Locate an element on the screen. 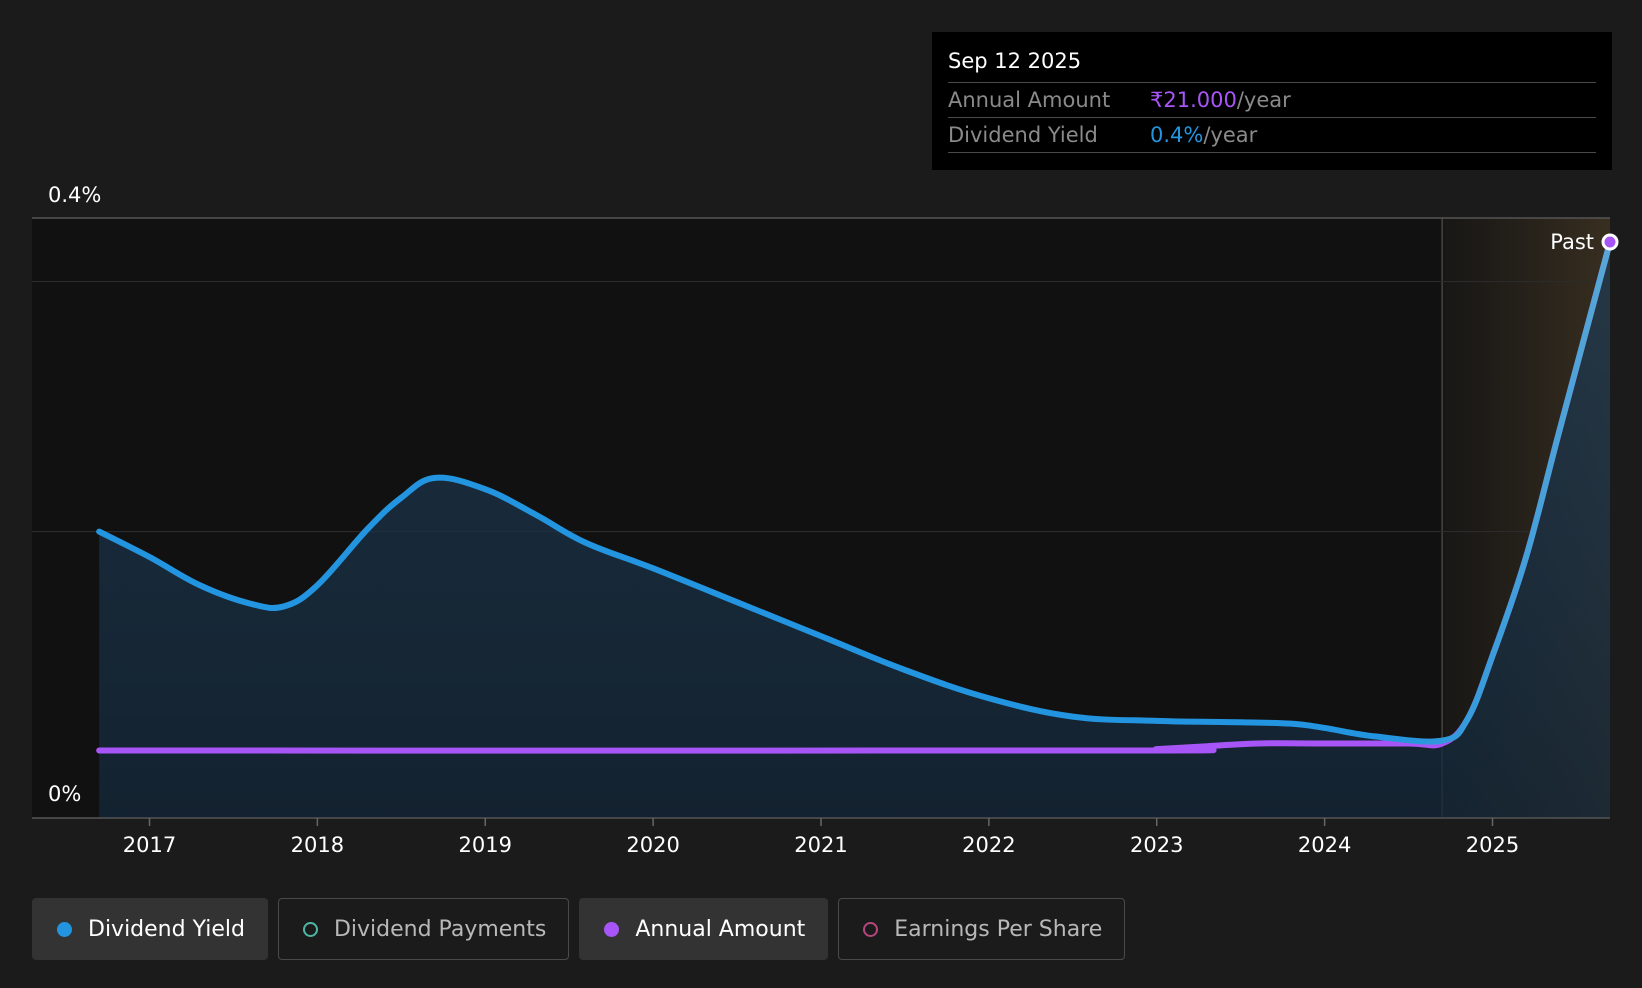 The image size is (1642, 988). legend-item-earnings-per-share: Earnings Per Share is located at coordinates (982, 929).